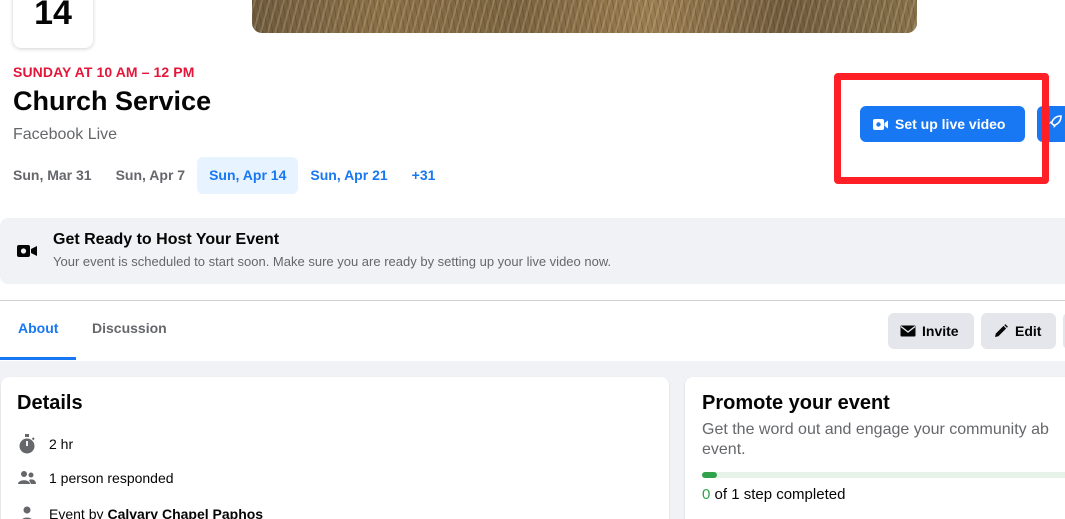 This screenshot has height=519, width=1065. What do you see at coordinates (532, 300) in the screenshot?
I see `section-divider` at bounding box center [532, 300].